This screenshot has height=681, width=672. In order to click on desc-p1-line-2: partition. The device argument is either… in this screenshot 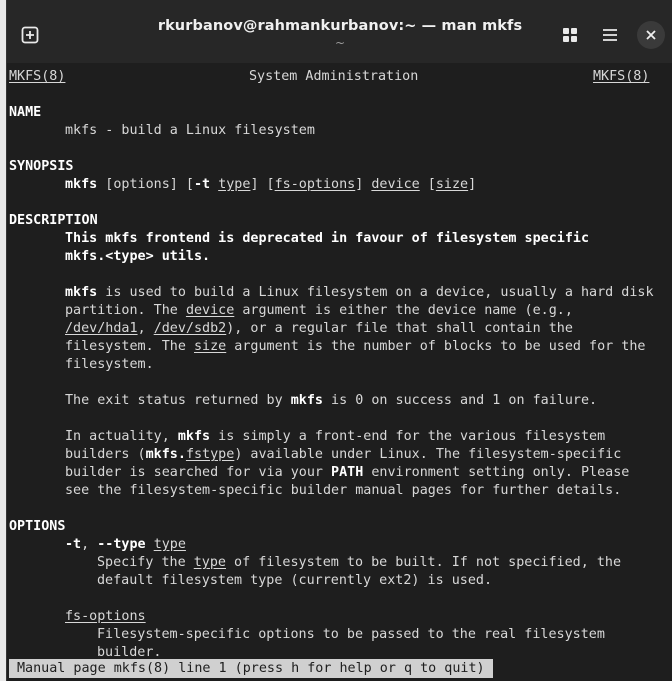, I will do `click(319, 310)`.